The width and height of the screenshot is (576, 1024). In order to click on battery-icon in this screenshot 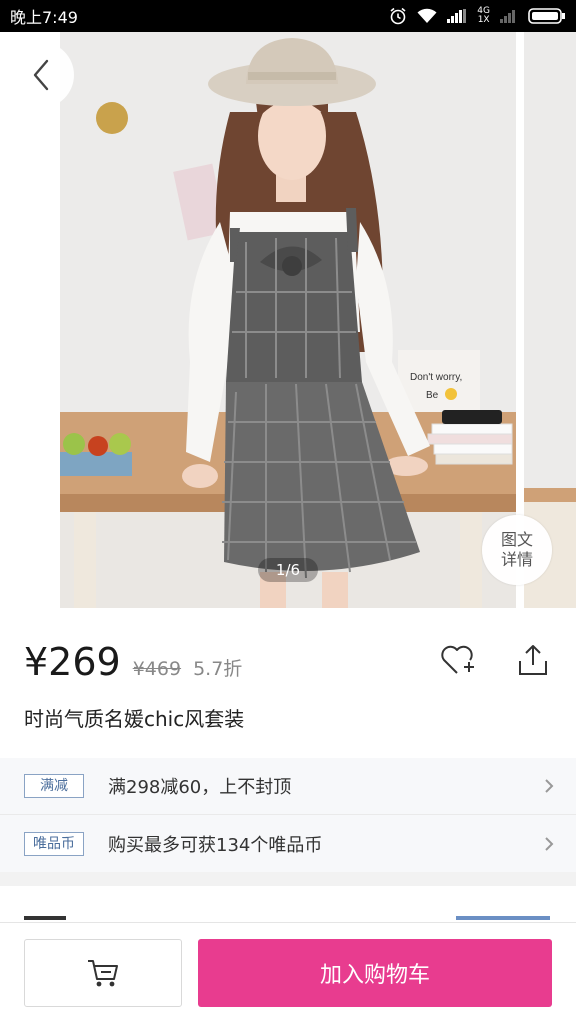, I will do `click(547, 16)`.